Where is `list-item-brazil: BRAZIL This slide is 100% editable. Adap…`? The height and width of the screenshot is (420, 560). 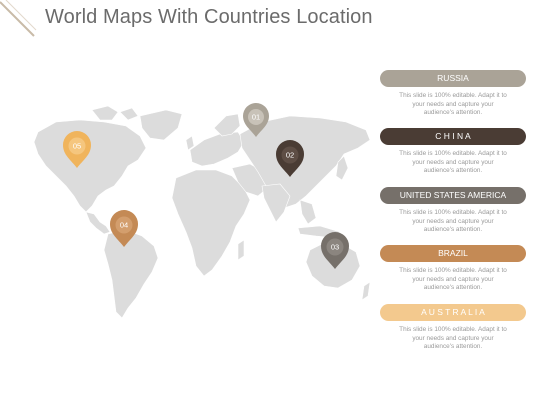
list-item-brazil: BRAZIL This slide is 100% editable. Adap… is located at coordinates (453, 269).